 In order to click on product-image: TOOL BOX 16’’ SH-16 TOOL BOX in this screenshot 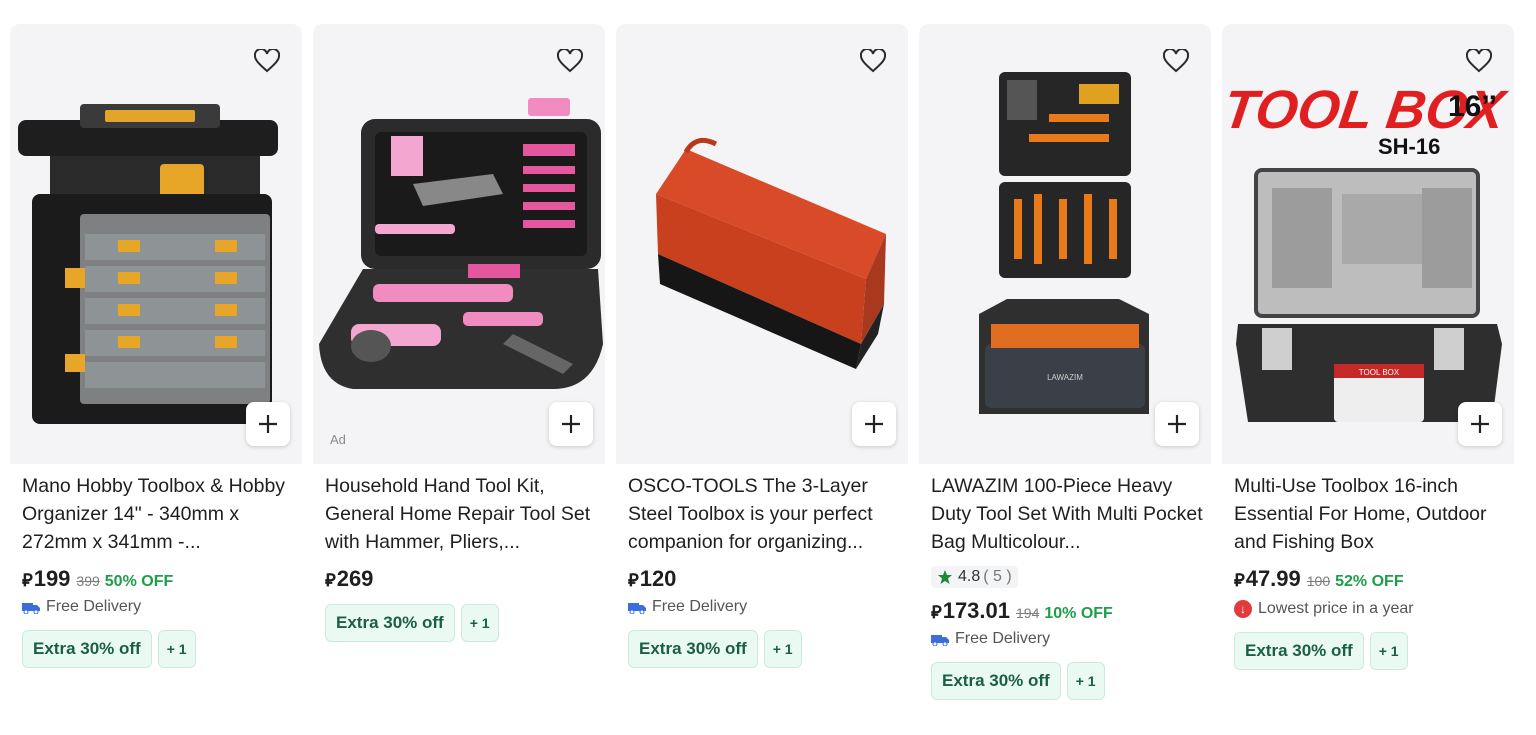, I will do `click(1368, 244)`.